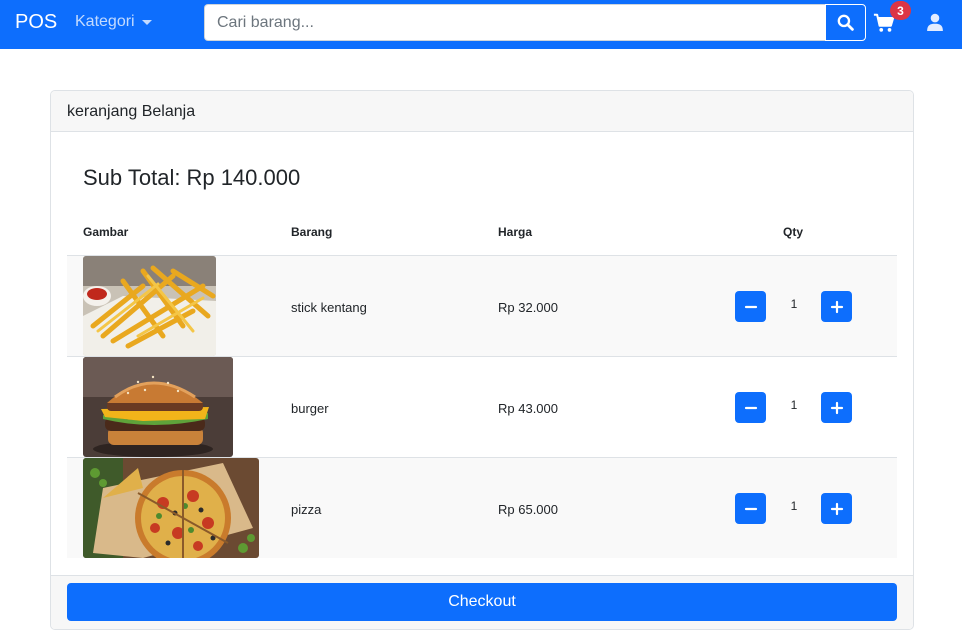  Describe the element at coordinates (528, 509) in the screenshot. I see `item-price: Rp 65.000` at that location.